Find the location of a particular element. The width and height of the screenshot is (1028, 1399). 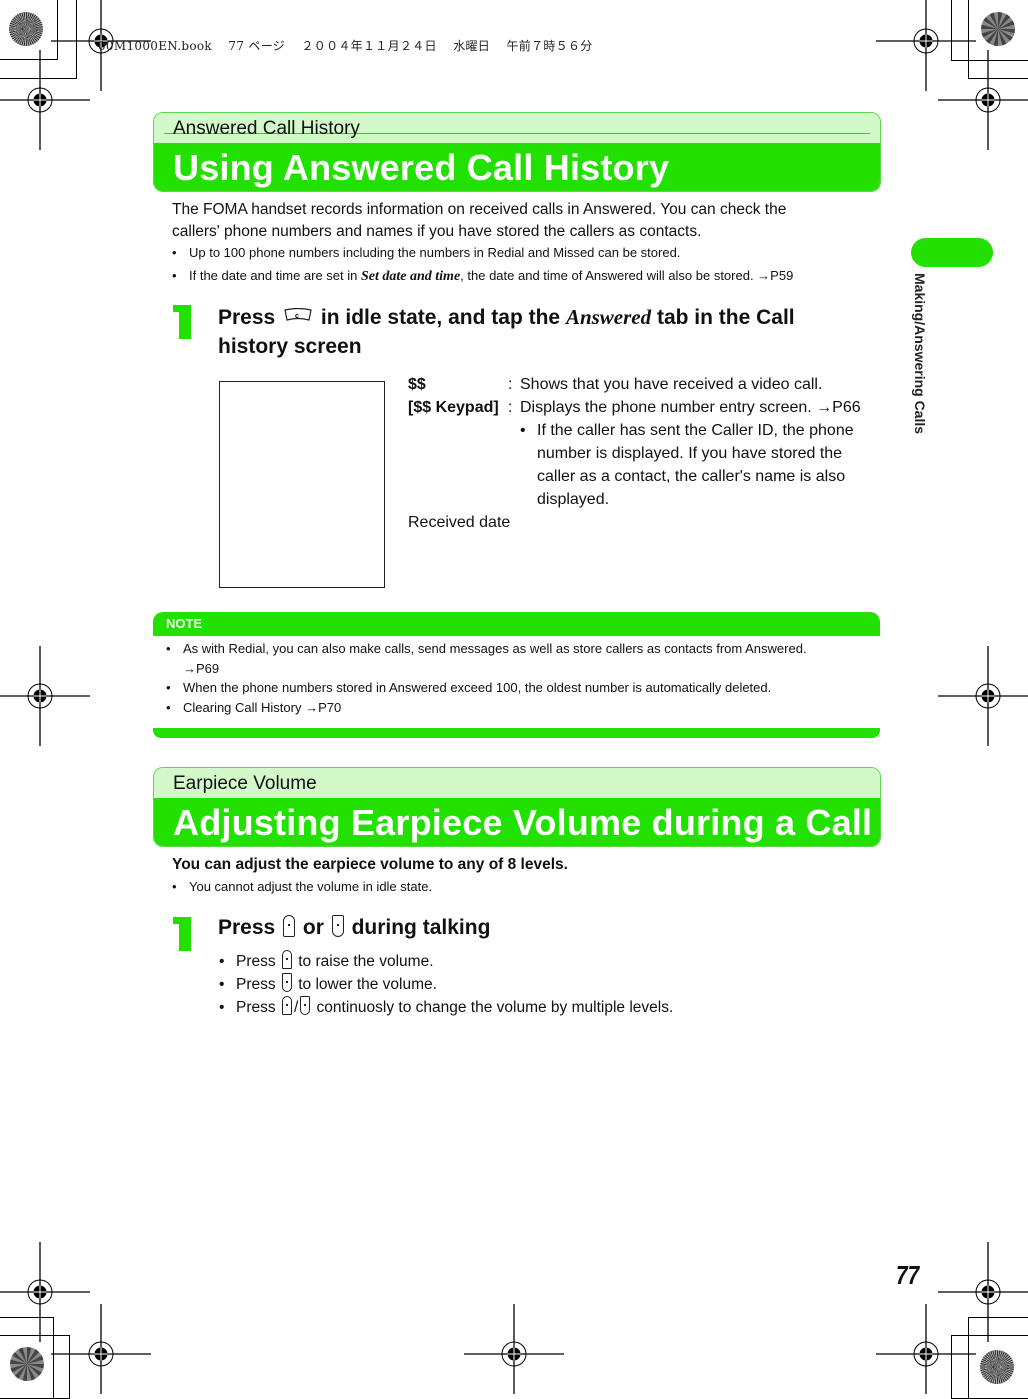

tab-name-reference: Answered is located at coordinates (608, 317).